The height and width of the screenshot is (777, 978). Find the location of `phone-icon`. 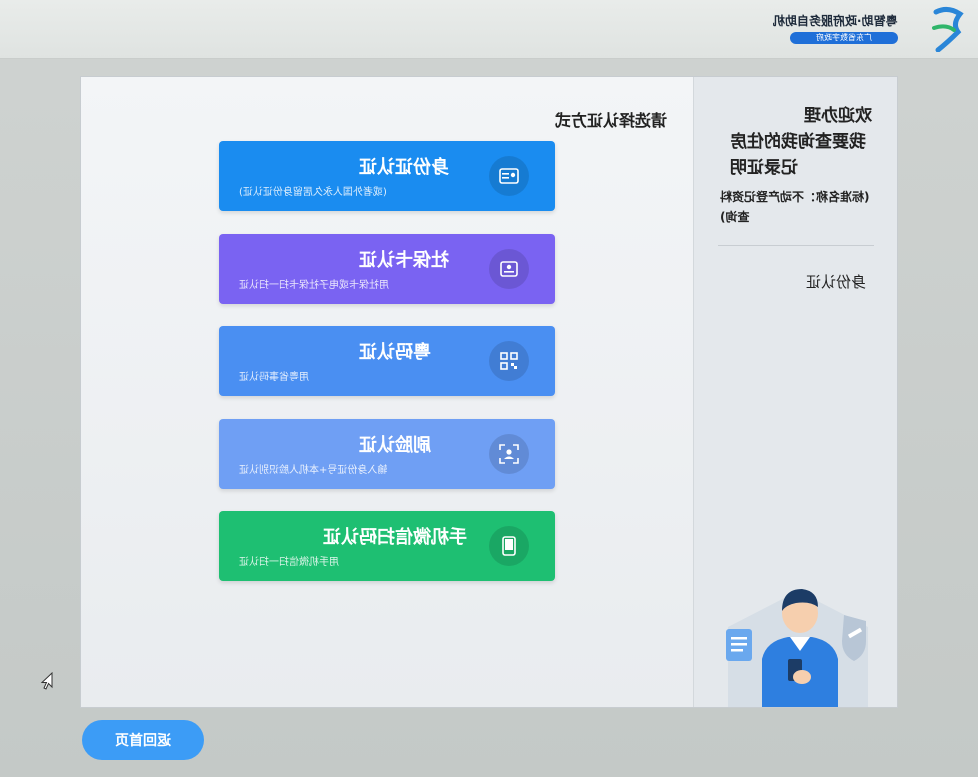

phone-icon is located at coordinates (509, 546).